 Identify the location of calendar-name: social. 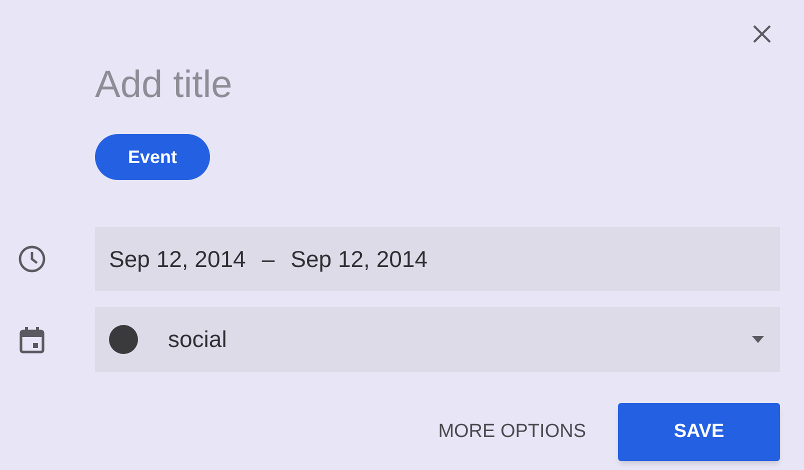
(197, 339).